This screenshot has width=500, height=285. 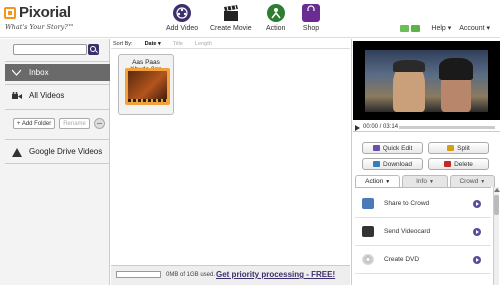 I want to click on logo-tagline: What's Your Story?™, so click(x=40, y=27).